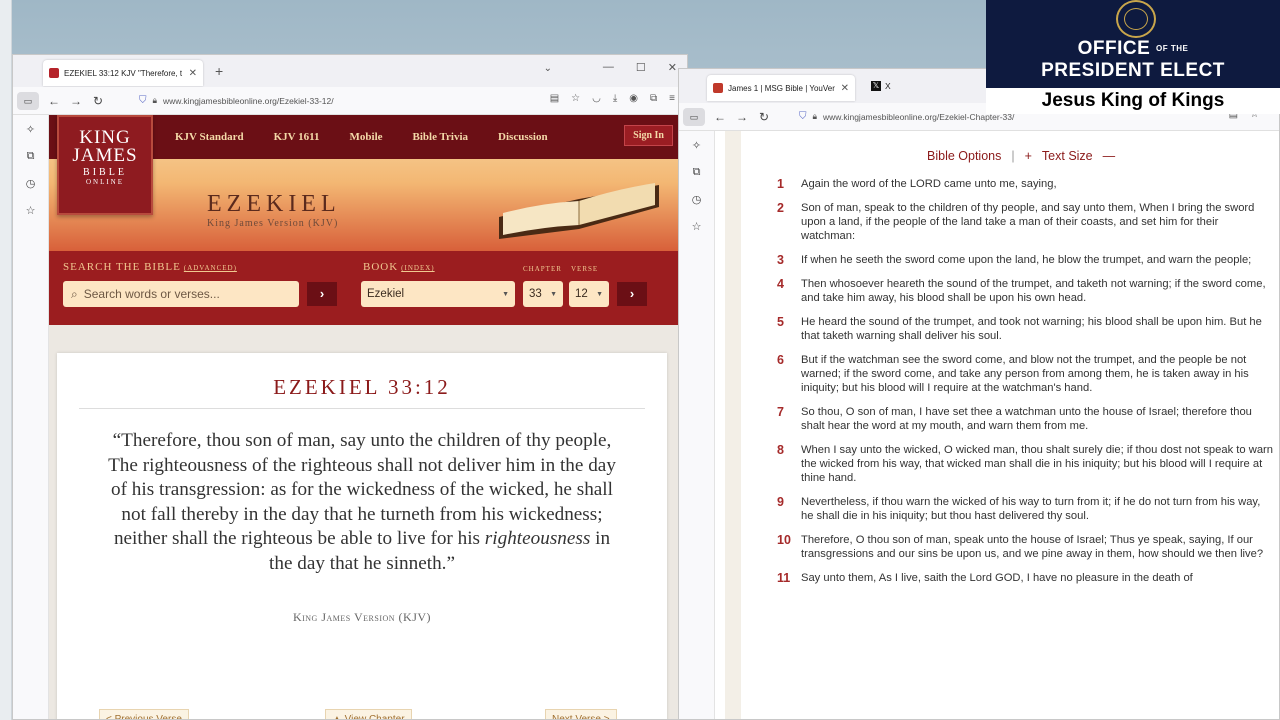 Image resolution: width=1280 pixels, height=720 pixels. What do you see at coordinates (581, 714) in the screenshot?
I see `next-verse-button: Next Verse >` at bounding box center [581, 714].